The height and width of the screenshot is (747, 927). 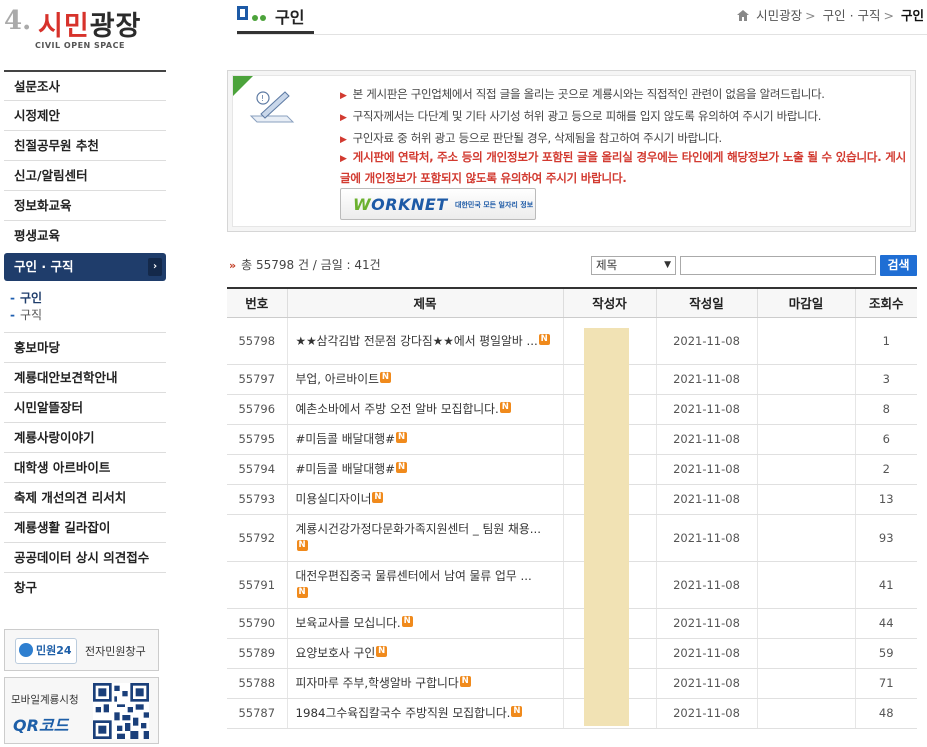 I want to click on row-views: 13, so click(x=885, y=499).